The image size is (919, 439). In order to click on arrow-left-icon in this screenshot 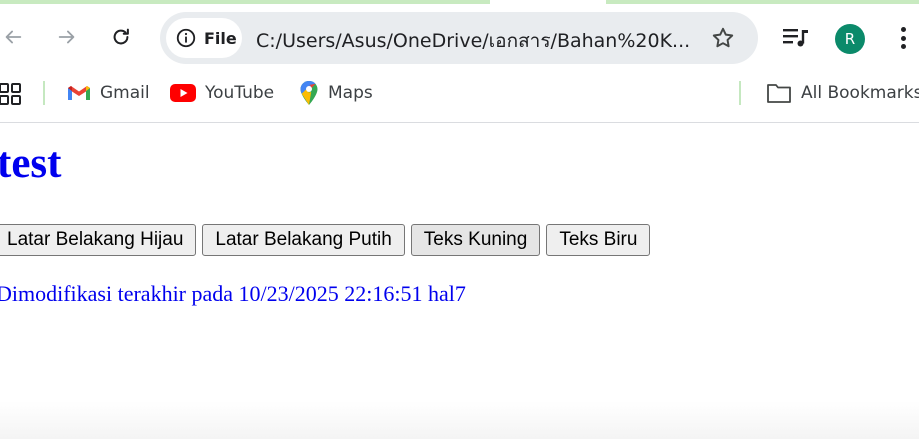, I will do `click(13, 37)`.